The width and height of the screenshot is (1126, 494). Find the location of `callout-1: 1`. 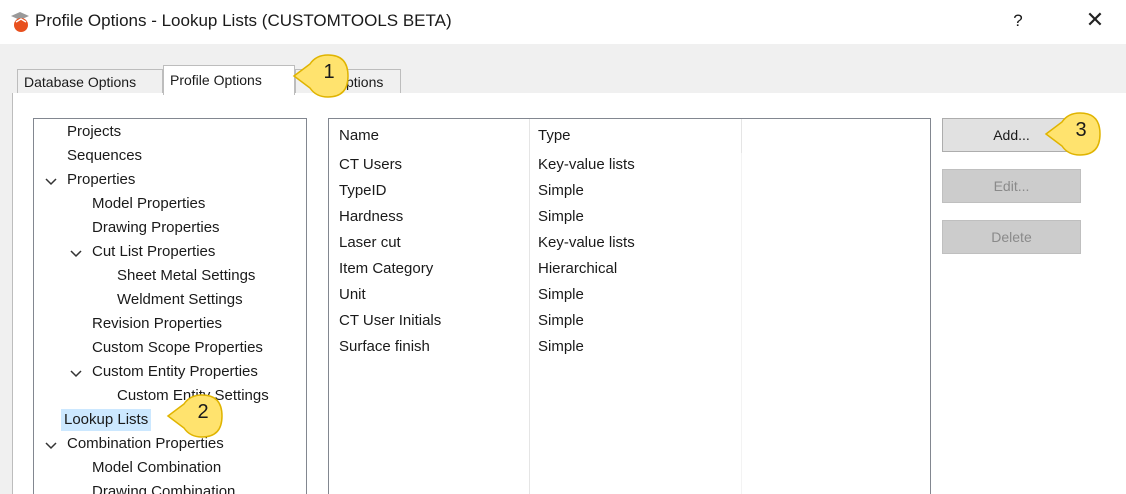

callout-1: 1 is located at coordinates (321, 76).